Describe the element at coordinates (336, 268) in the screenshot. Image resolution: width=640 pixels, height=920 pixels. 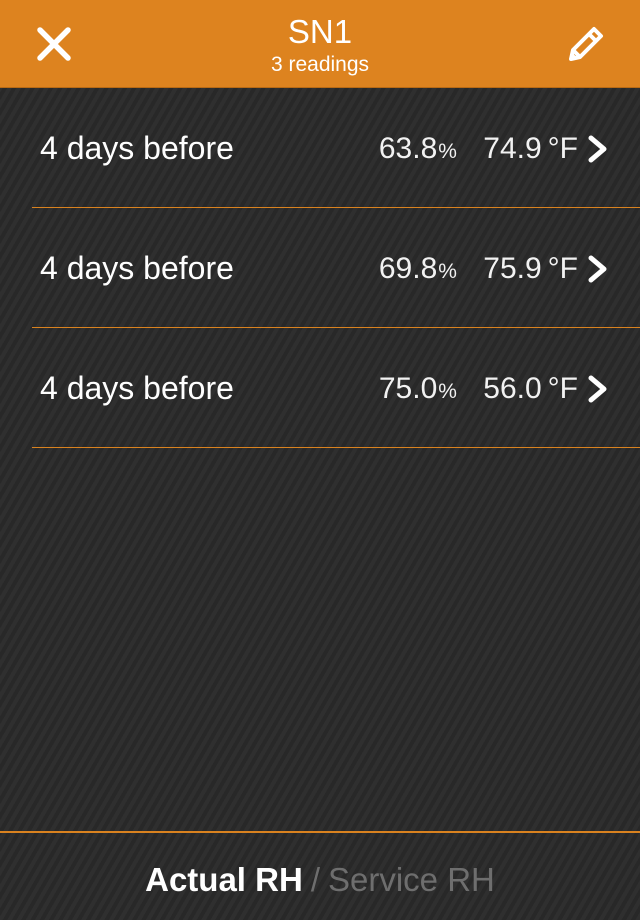
I see `reading-row: 4 days before 69.8% 75.9 °F` at that location.